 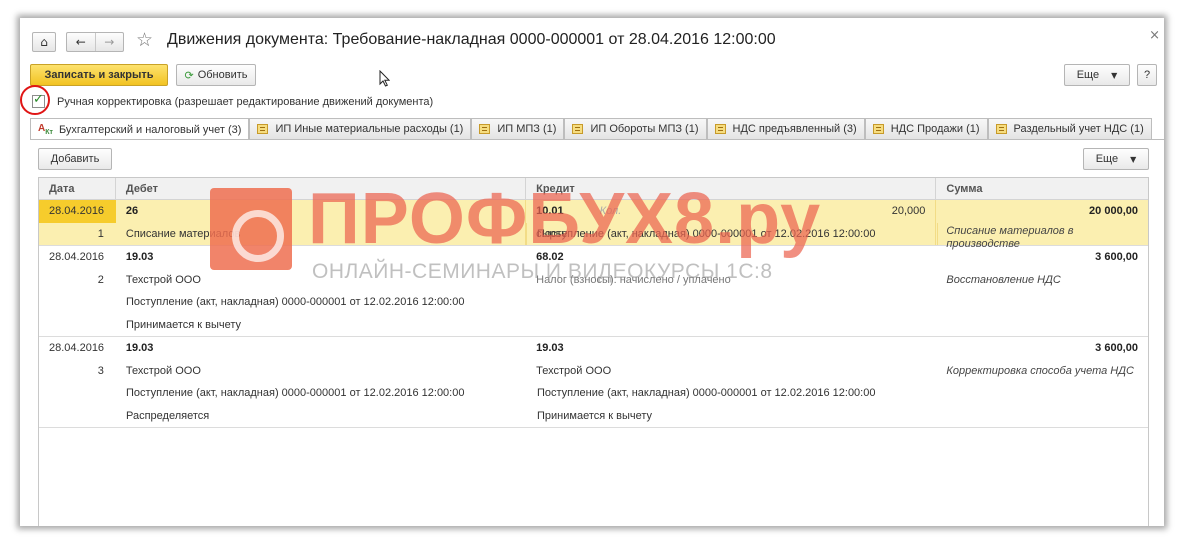 What do you see at coordinates (1113, 211) in the screenshot?
I see `row-sum: 20 000,00` at bounding box center [1113, 211].